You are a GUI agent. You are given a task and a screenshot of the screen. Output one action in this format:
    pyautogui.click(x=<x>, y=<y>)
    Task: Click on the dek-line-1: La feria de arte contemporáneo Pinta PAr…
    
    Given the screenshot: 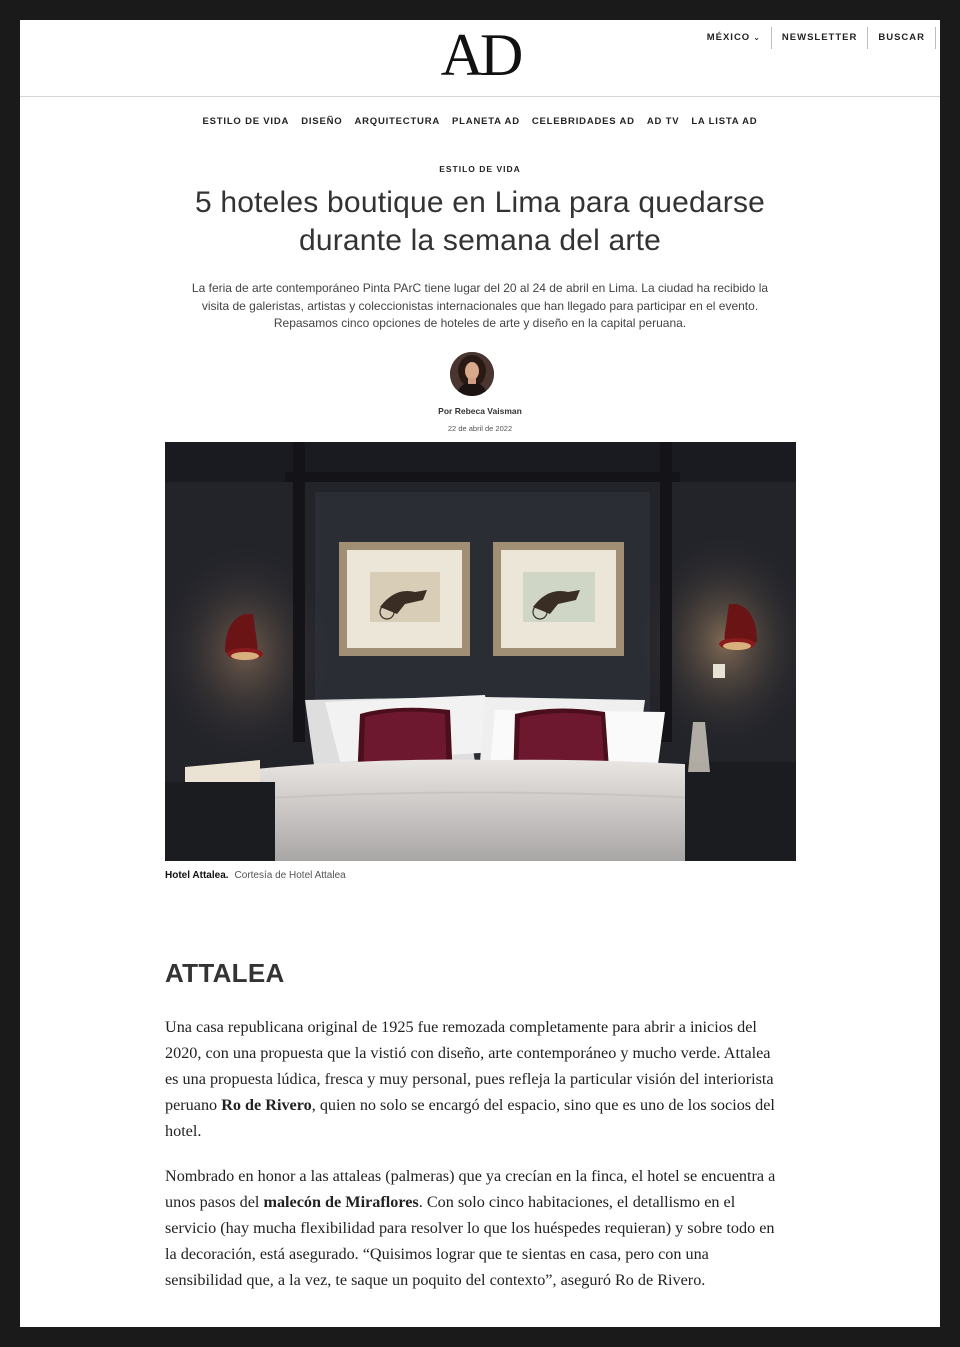 What is the action you would take?
    pyautogui.click(x=480, y=288)
    